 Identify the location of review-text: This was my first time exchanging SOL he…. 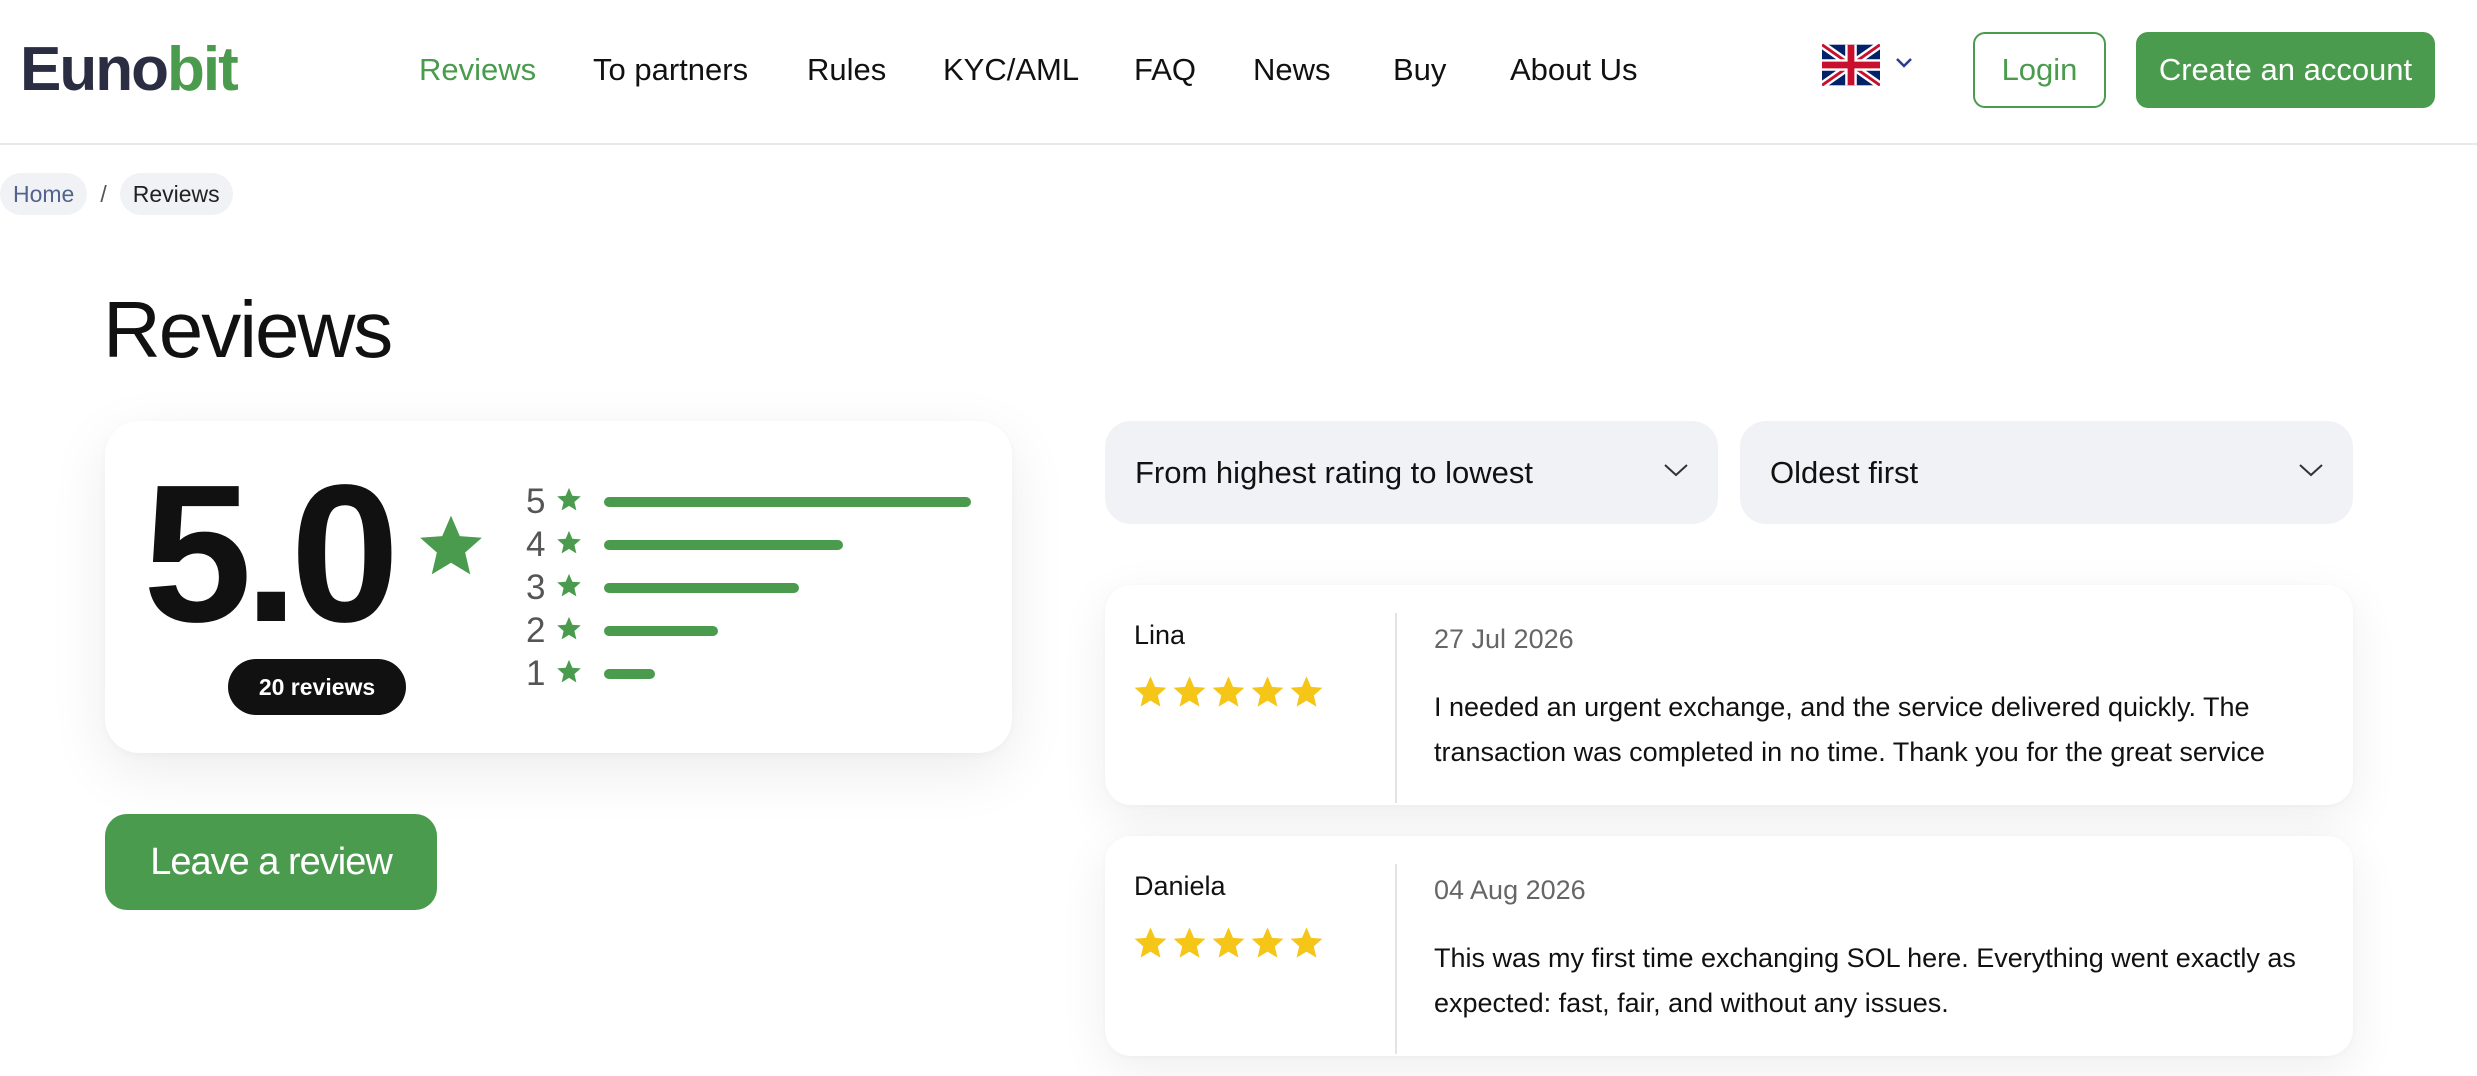
(1865, 980).